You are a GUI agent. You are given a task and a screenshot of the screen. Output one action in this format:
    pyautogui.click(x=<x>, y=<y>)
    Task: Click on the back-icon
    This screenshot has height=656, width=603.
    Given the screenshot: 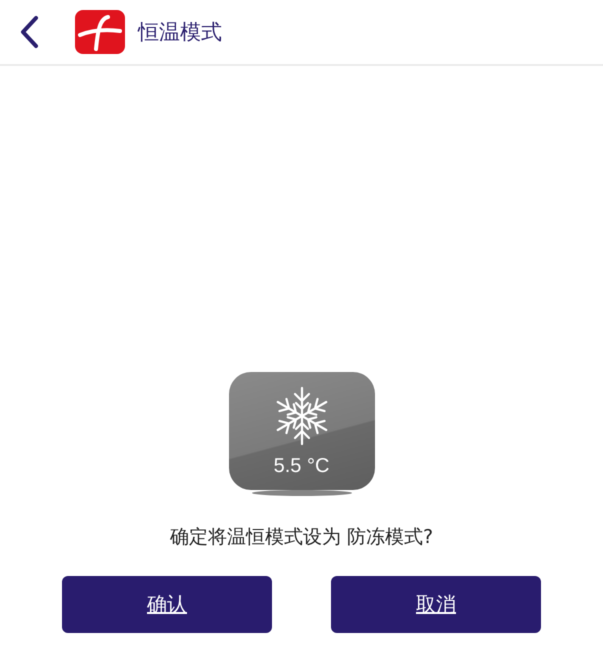 What is the action you would take?
    pyautogui.click(x=29, y=32)
    